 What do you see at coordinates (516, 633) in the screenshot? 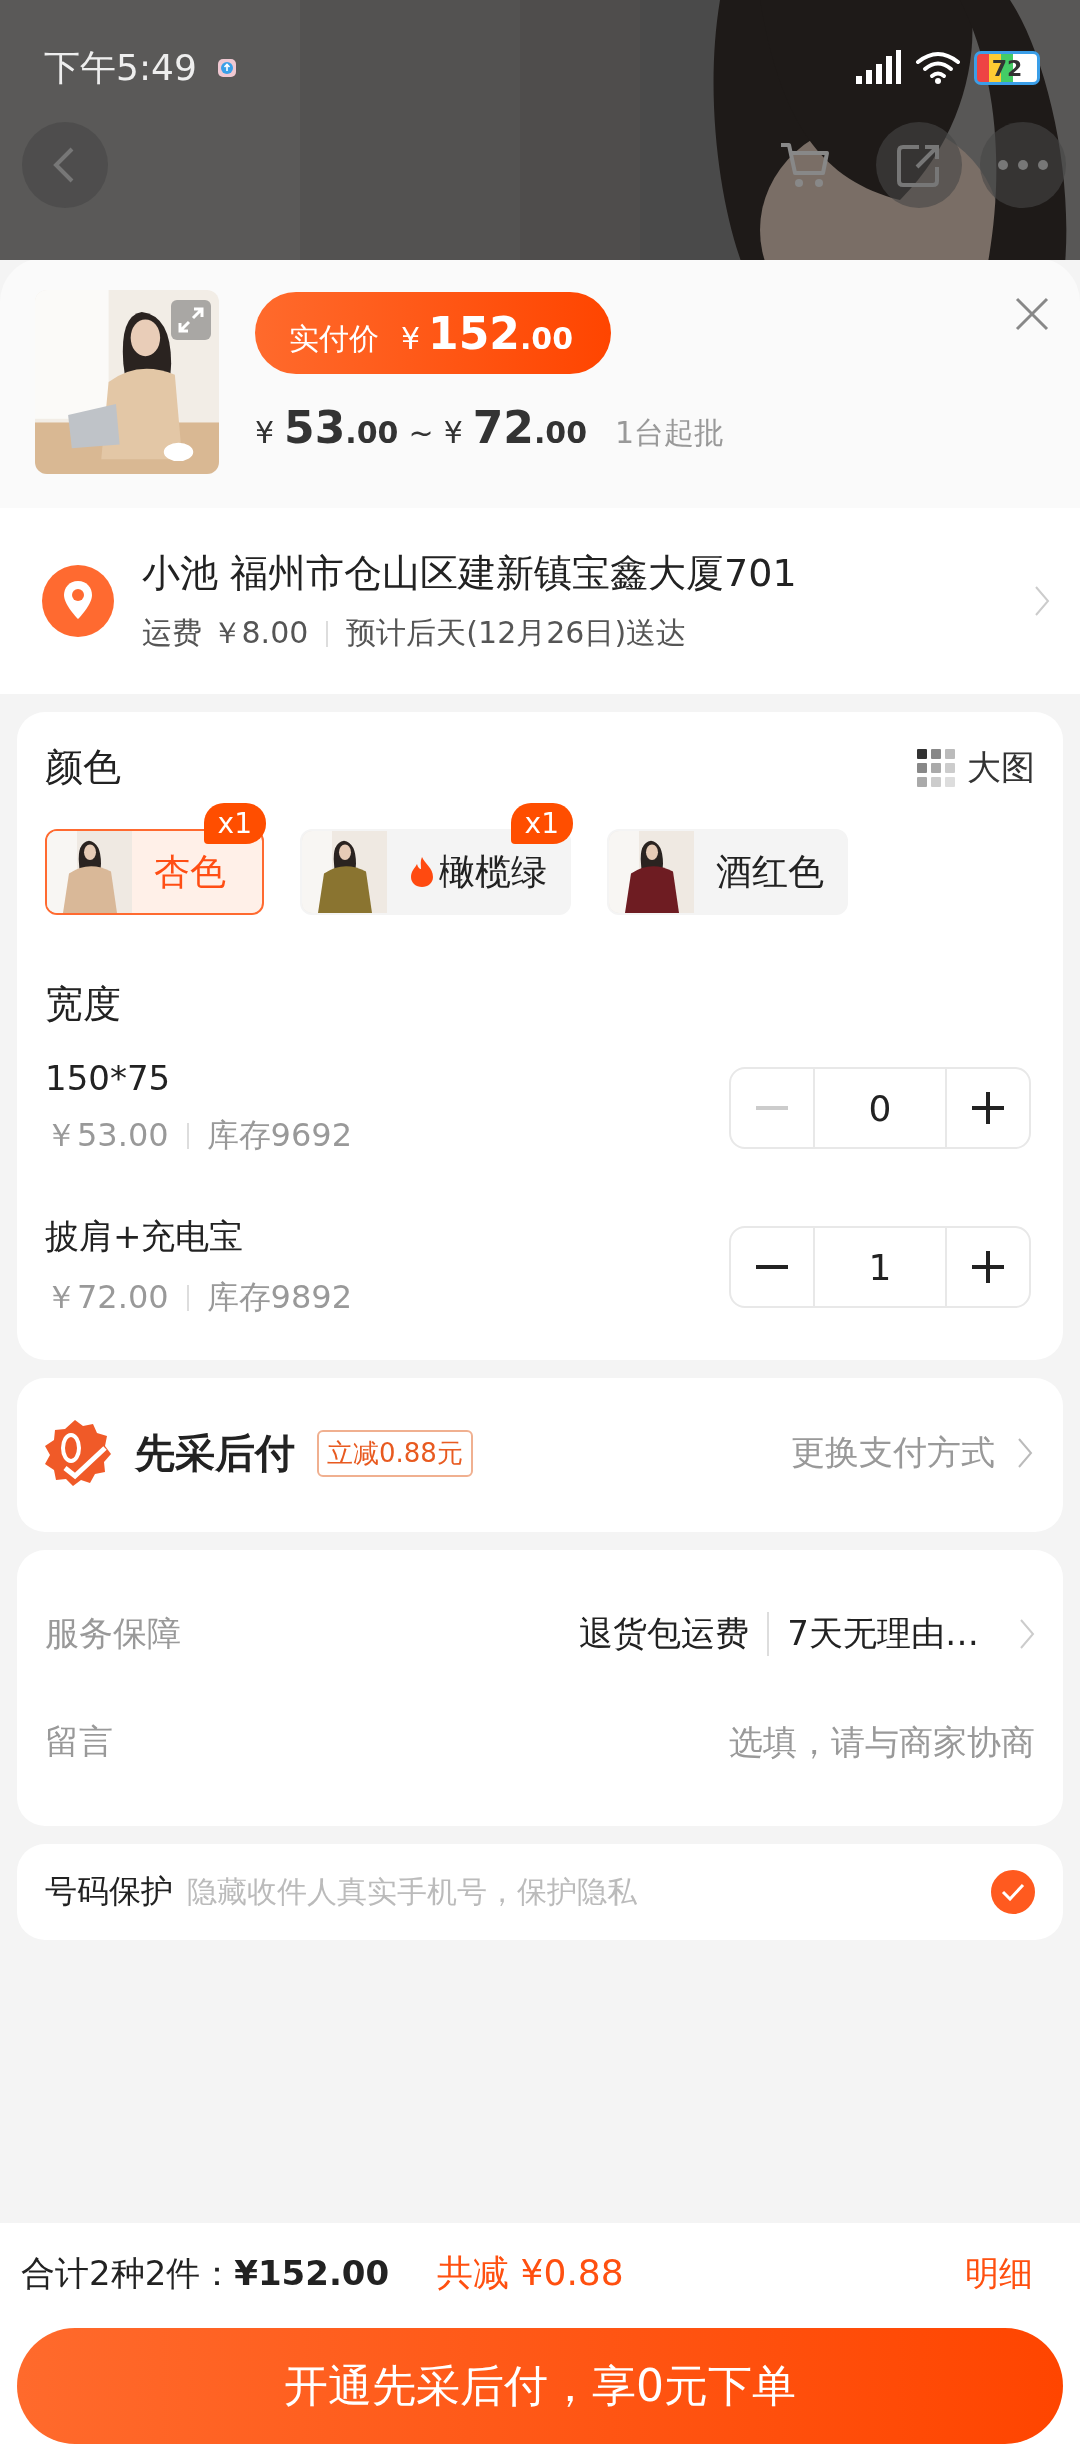
I see `delivery-estimate: 预计后天(12月26日)送达` at bounding box center [516, 633].